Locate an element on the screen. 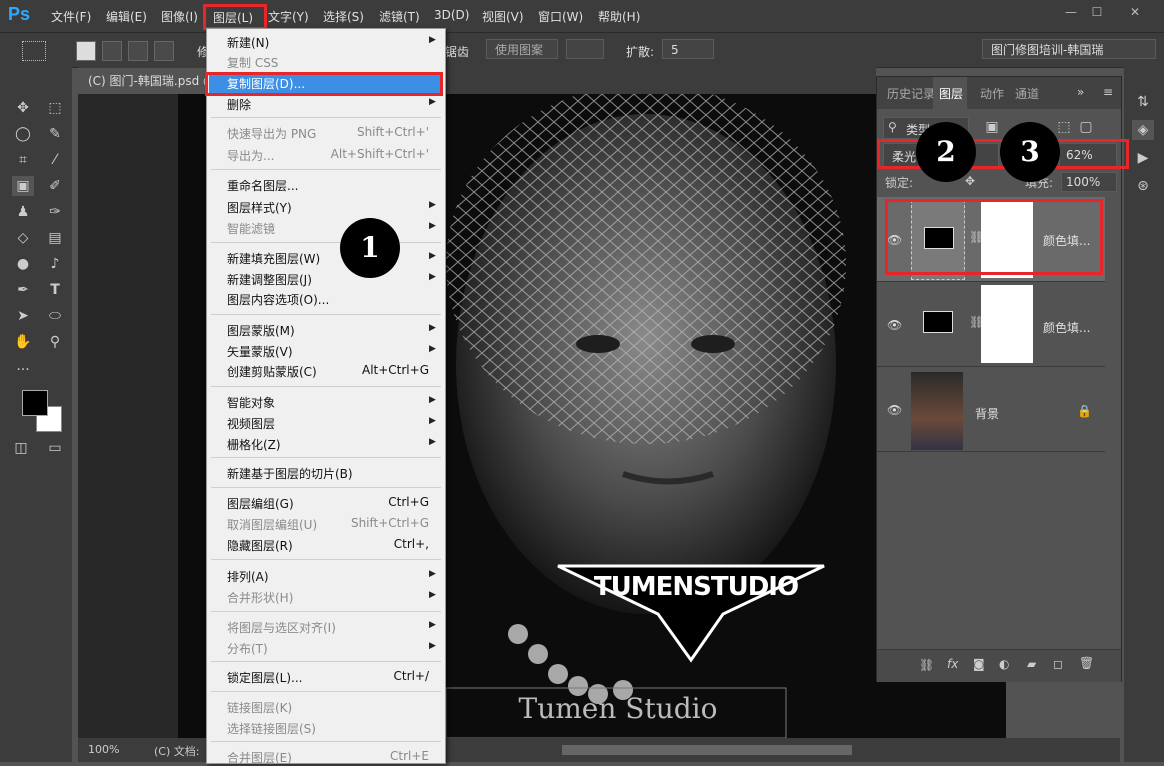 The height and width of the screenshot is (766, 1164). gradient-tool-icon: ▤ is located at coordinates (55, 238).